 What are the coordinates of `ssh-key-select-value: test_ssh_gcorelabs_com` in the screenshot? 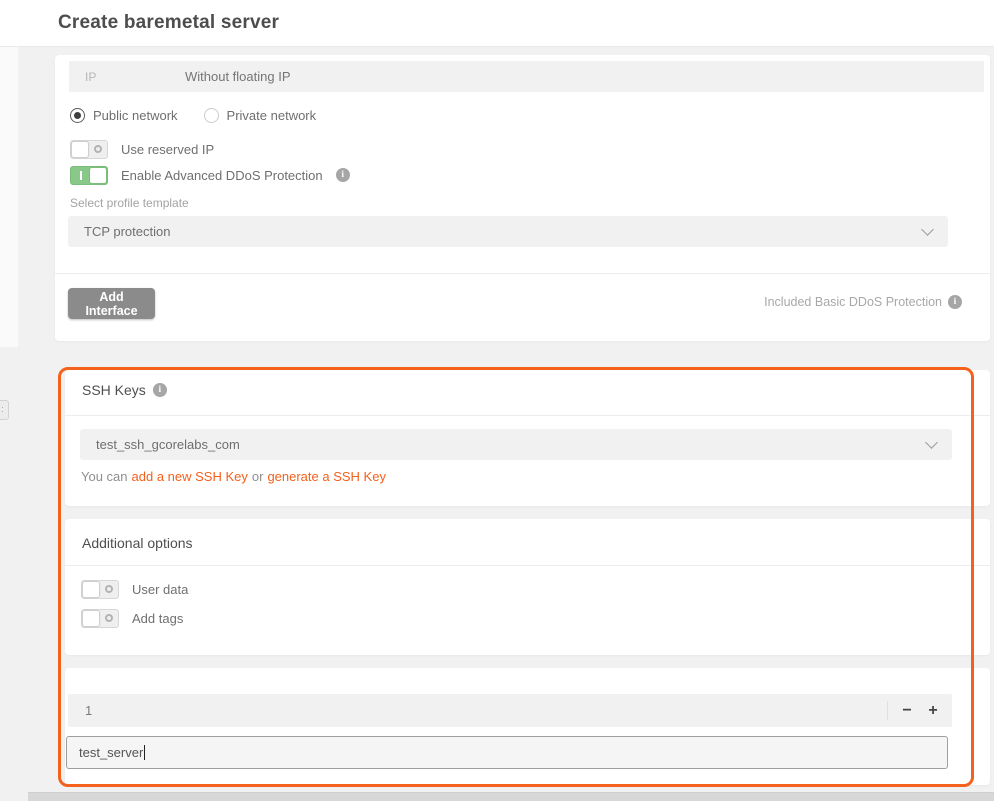 It's located at (168, 444).